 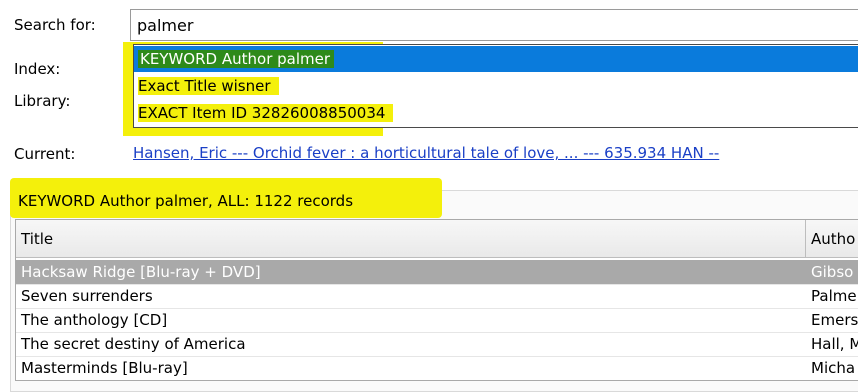 What do you see at coordinates (834, 320) in the screenshot?
I see `cell-author: Emers` at bounding box center [834, 320].